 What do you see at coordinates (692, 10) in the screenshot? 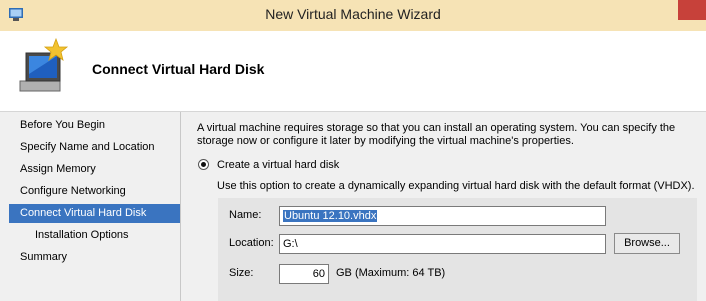
I see `close-button` at bounding box center [692, 10].